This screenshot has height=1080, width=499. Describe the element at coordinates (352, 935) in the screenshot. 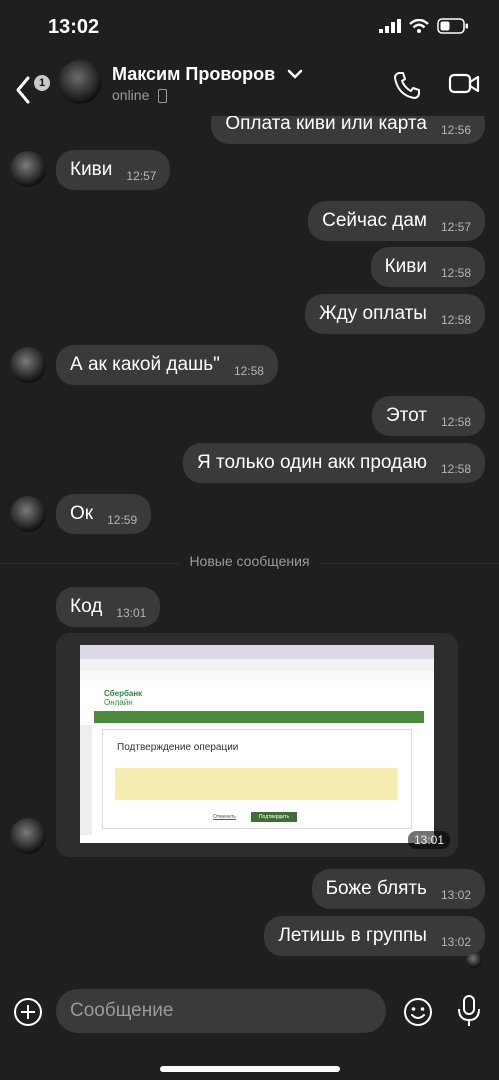

I see `message-text: Летишь в группы` at that location.